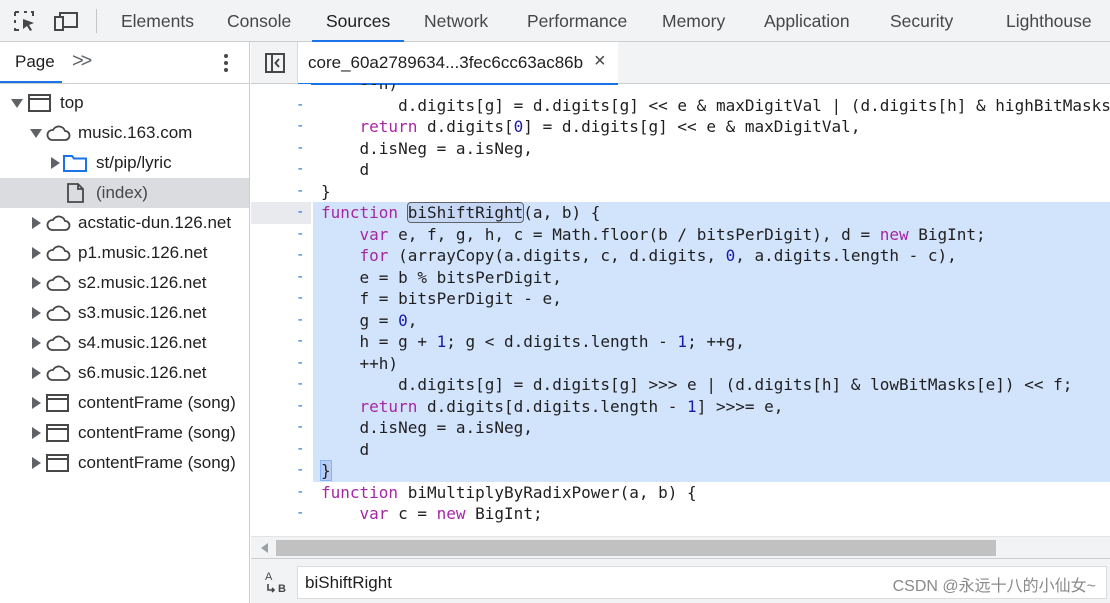  What do you see at coordinates (82, 61) in the screenshot?
I see `more-tabs-icon: >>` at bounding box center [82, 61].